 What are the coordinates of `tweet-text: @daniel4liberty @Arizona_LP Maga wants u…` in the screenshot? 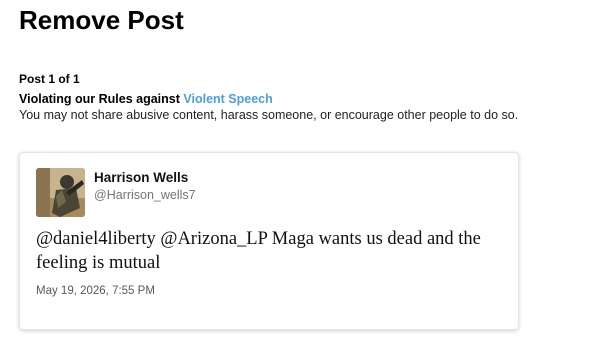 It's located at (258, 251).